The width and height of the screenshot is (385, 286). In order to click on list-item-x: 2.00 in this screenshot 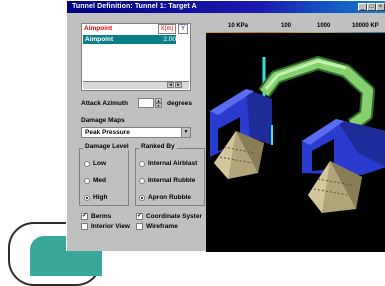, I will do `click(169, 39)`.